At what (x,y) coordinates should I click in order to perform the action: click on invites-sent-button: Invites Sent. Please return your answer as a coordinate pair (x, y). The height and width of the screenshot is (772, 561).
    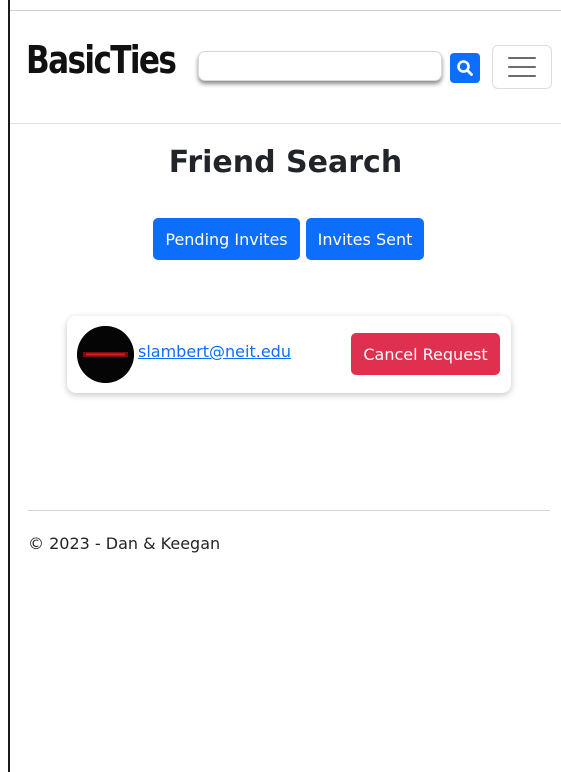
    Looking at the image, I should click on (365, 239).